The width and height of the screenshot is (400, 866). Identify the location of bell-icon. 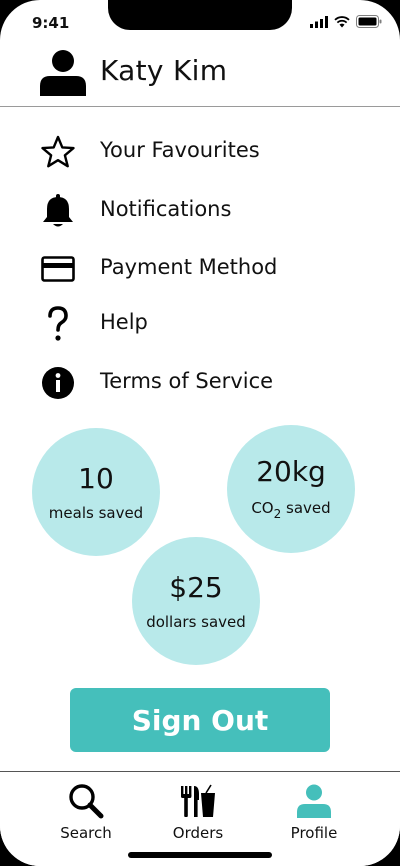
(58, 211).